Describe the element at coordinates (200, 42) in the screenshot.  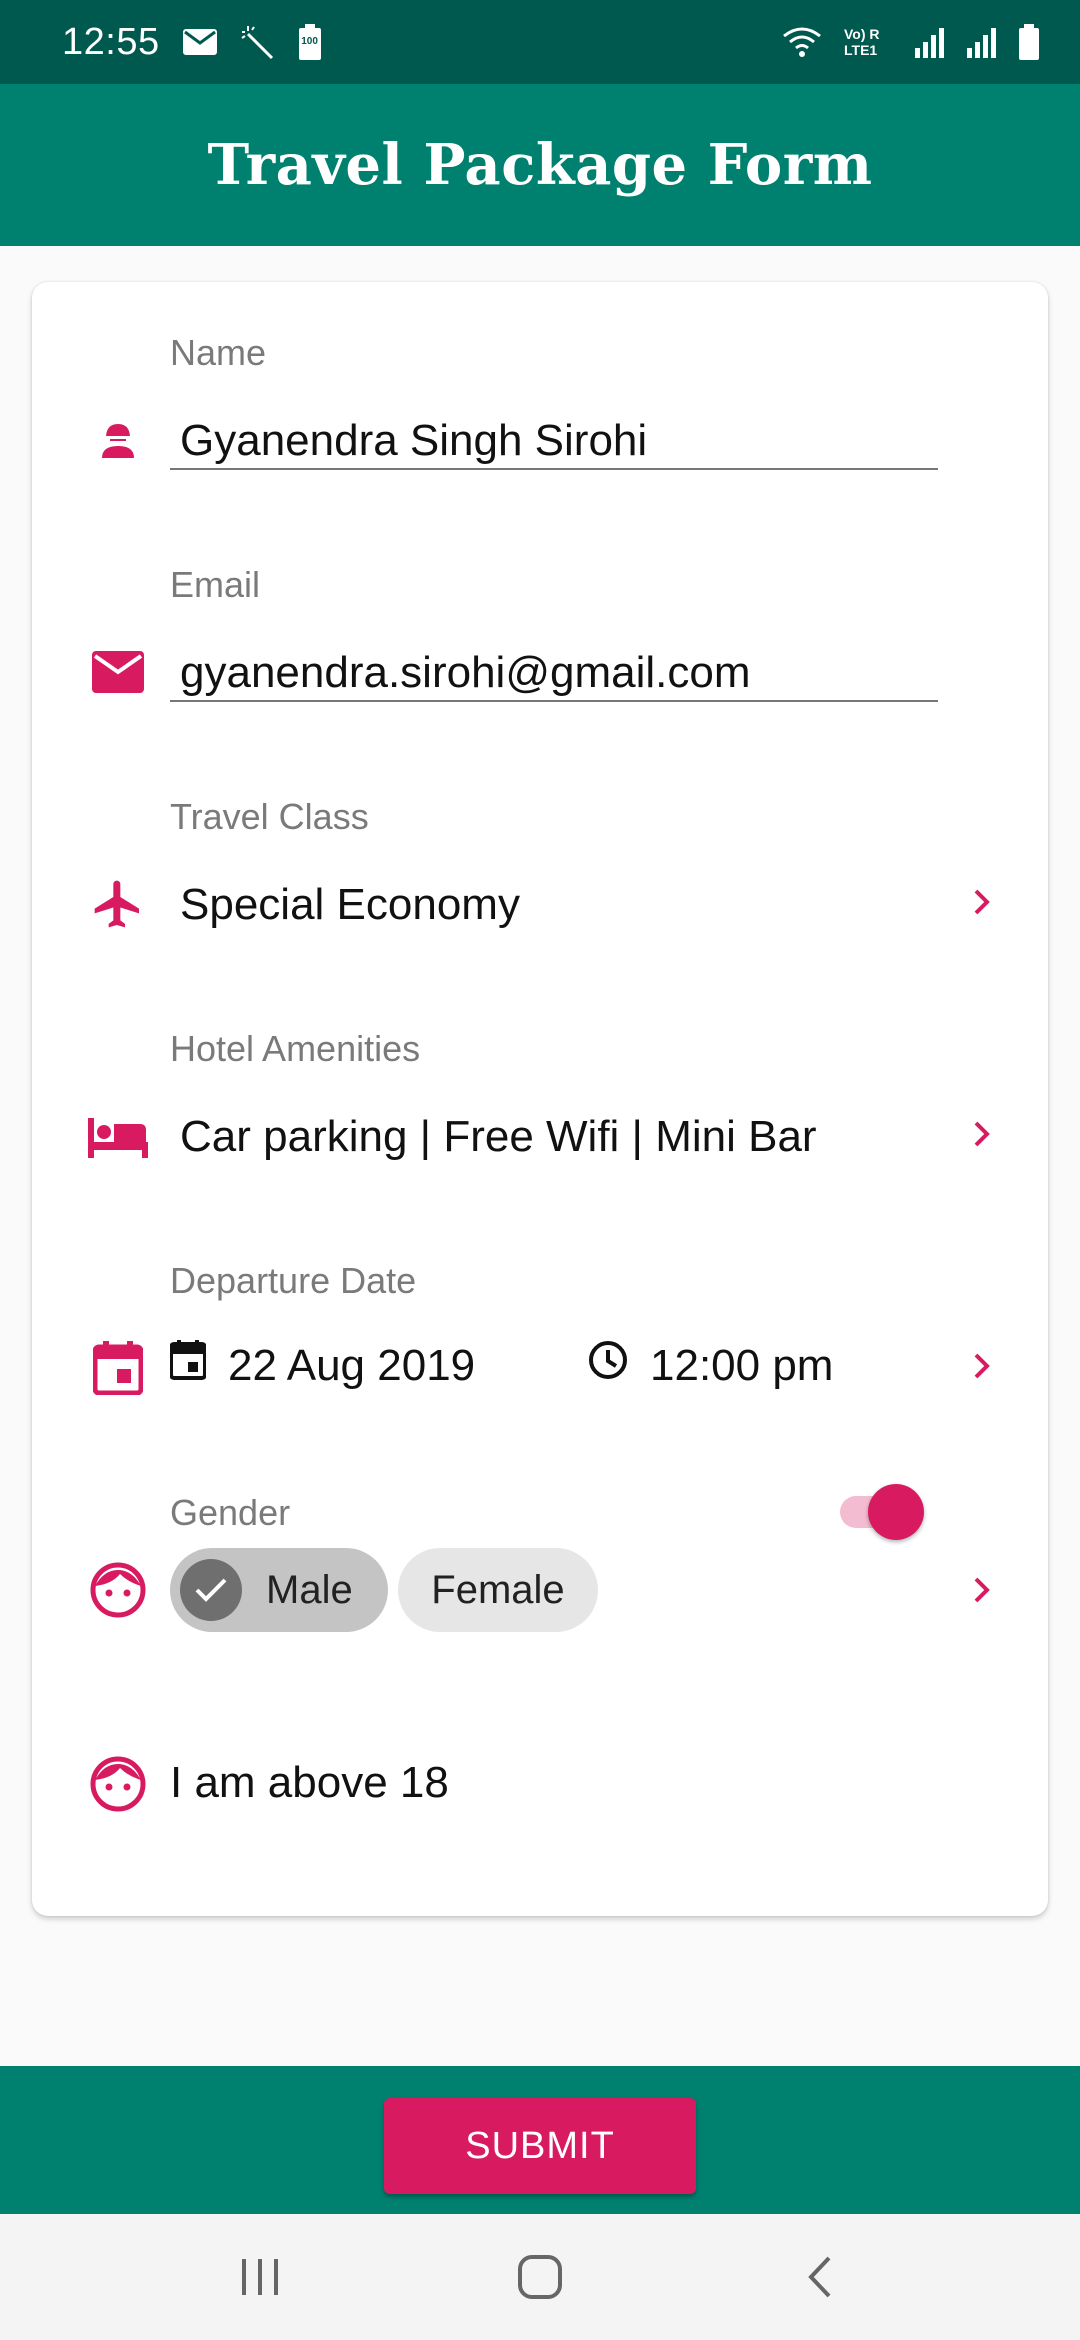
I see `mail-notification-icon` at that location.